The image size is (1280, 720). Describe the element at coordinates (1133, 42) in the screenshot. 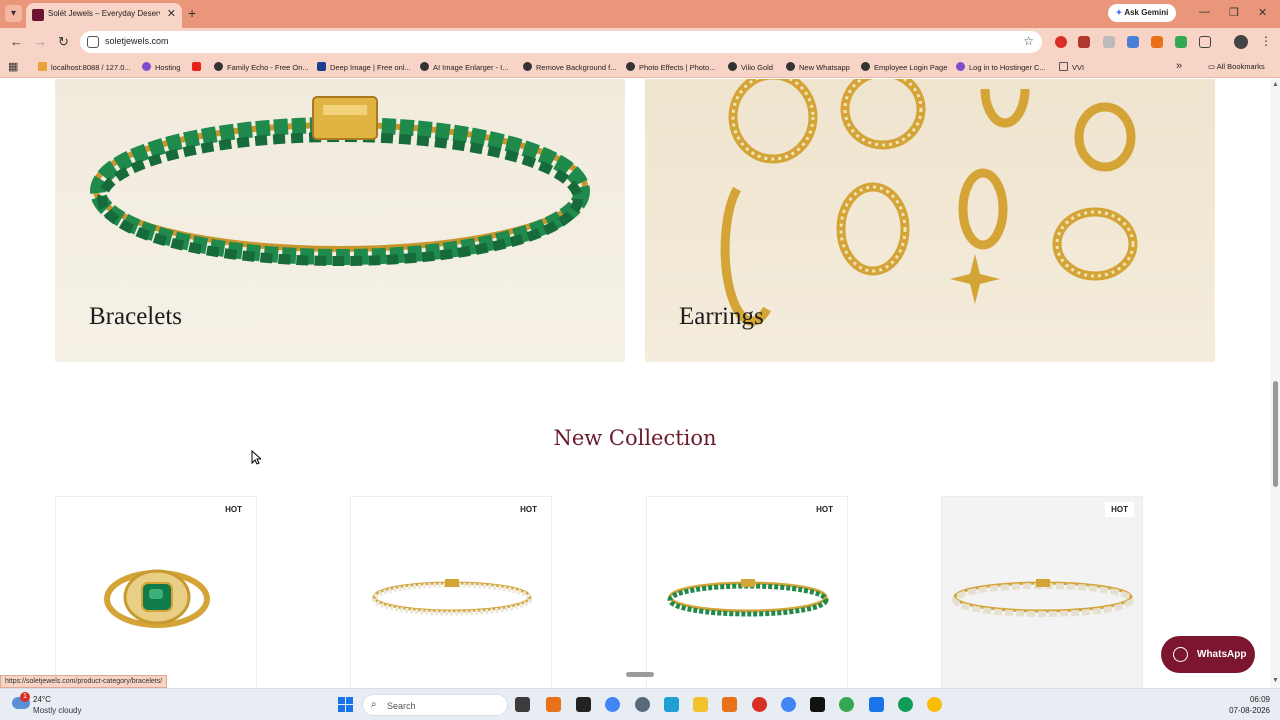

I see `screenshot-extension-icon` at that location.